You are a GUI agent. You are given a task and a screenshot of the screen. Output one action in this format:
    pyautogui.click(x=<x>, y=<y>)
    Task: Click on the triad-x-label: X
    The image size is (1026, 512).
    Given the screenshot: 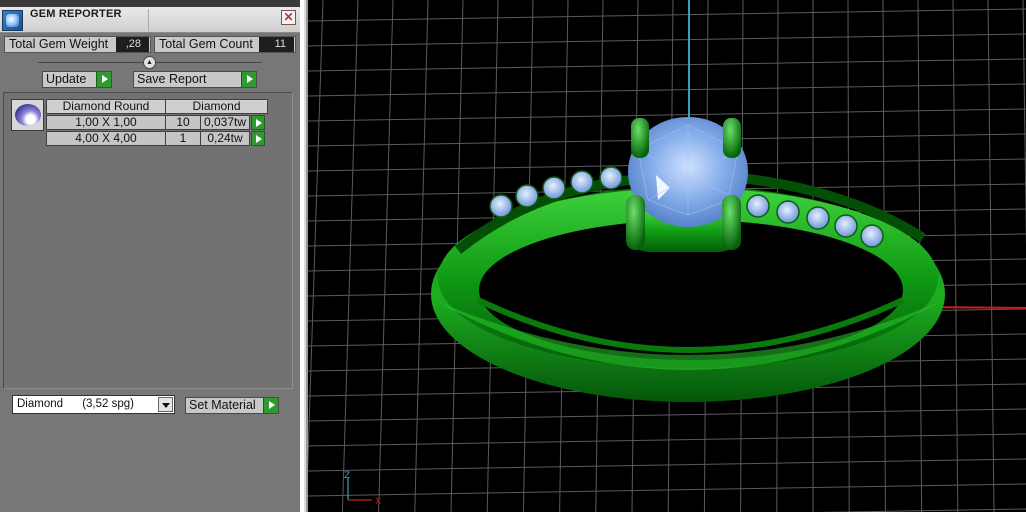 What is the action you would take?
    pyautogui.click(x=378, y=502)
    